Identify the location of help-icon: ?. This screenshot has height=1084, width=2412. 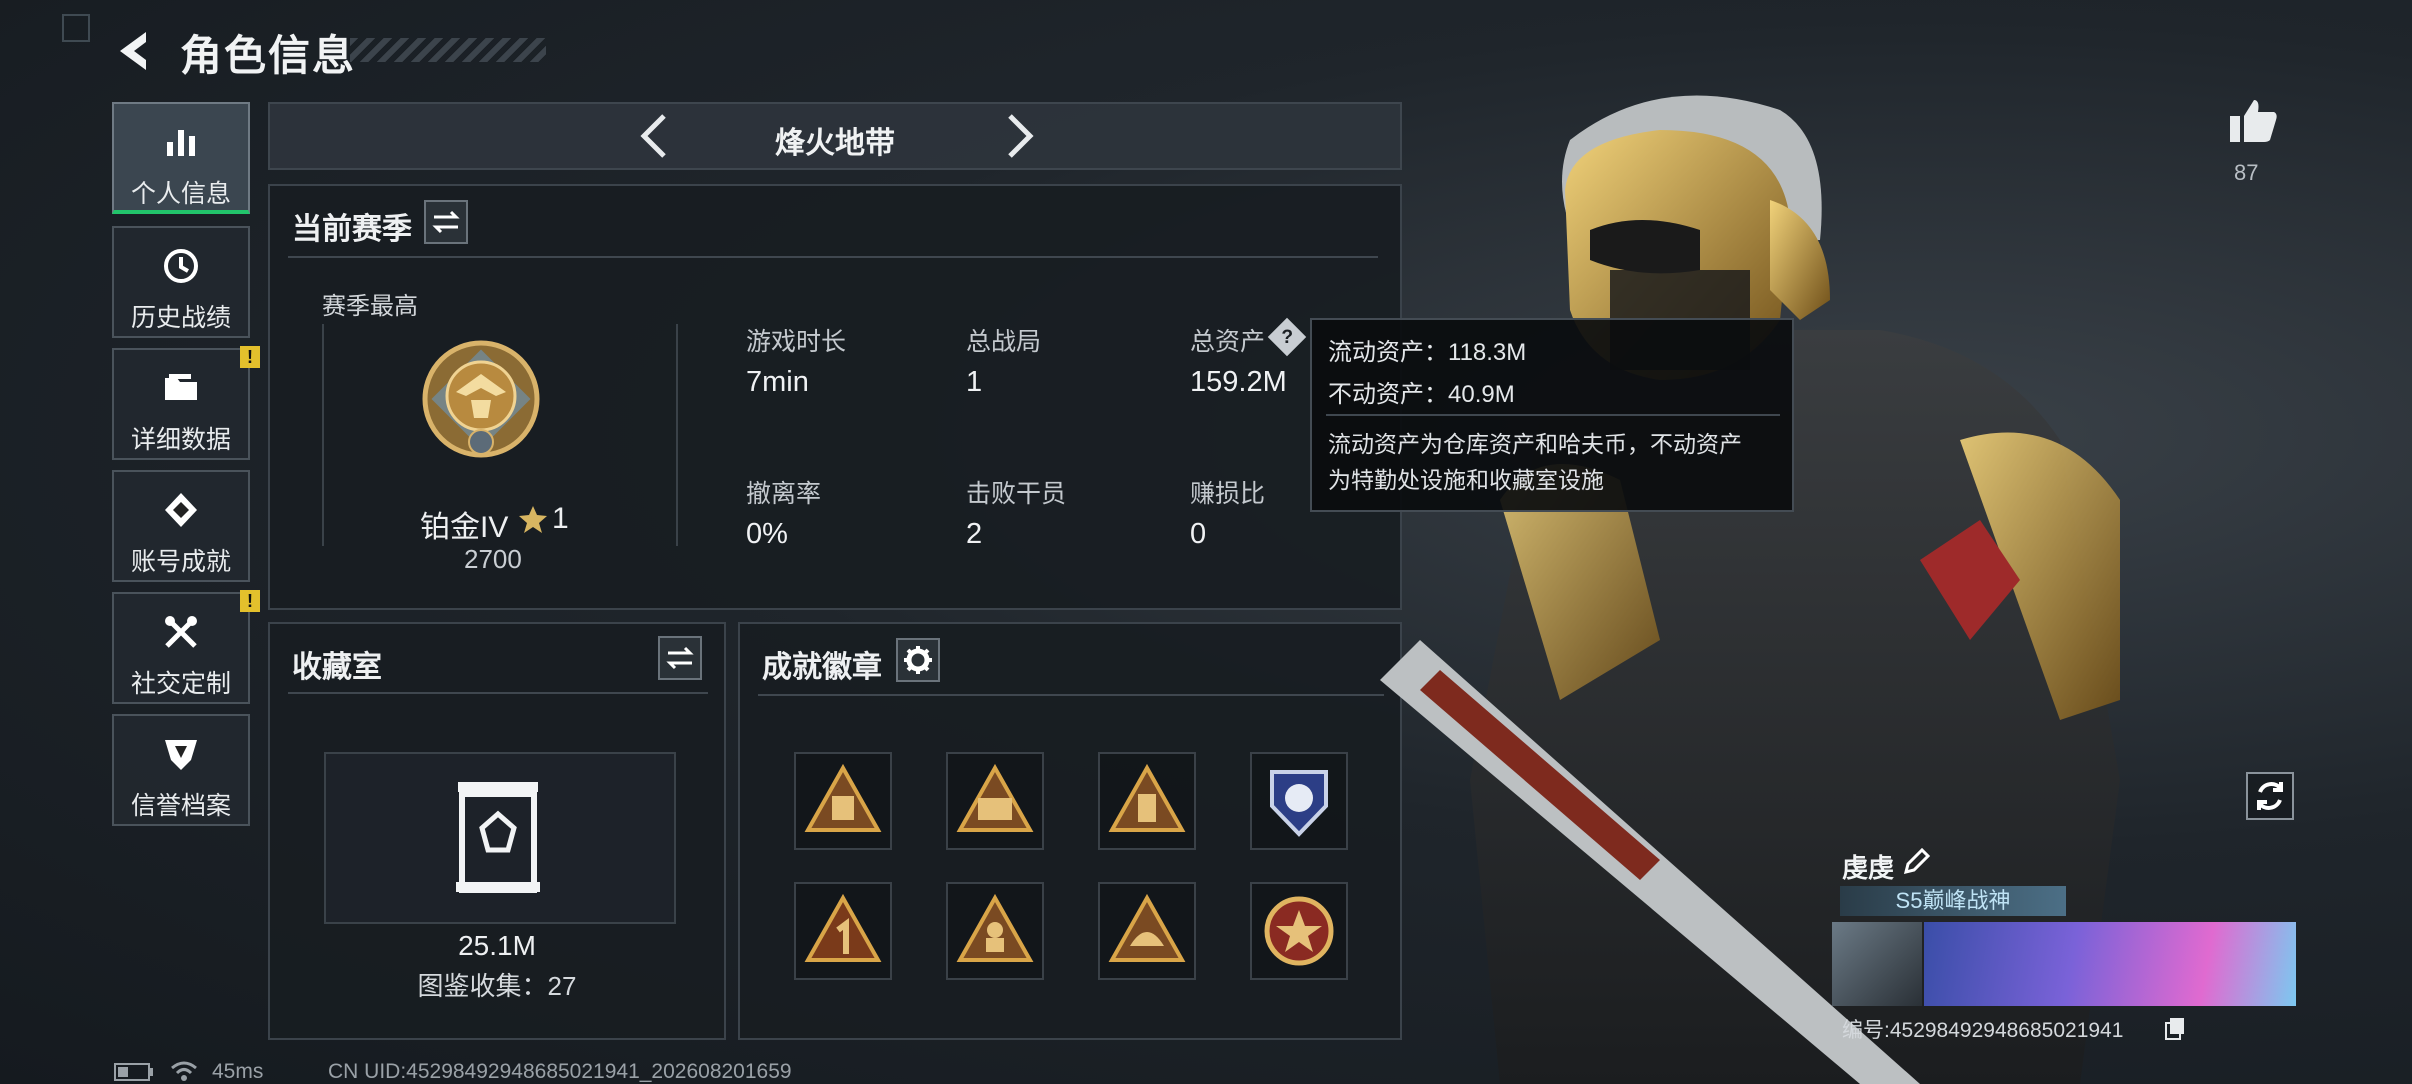
(1287, 337).